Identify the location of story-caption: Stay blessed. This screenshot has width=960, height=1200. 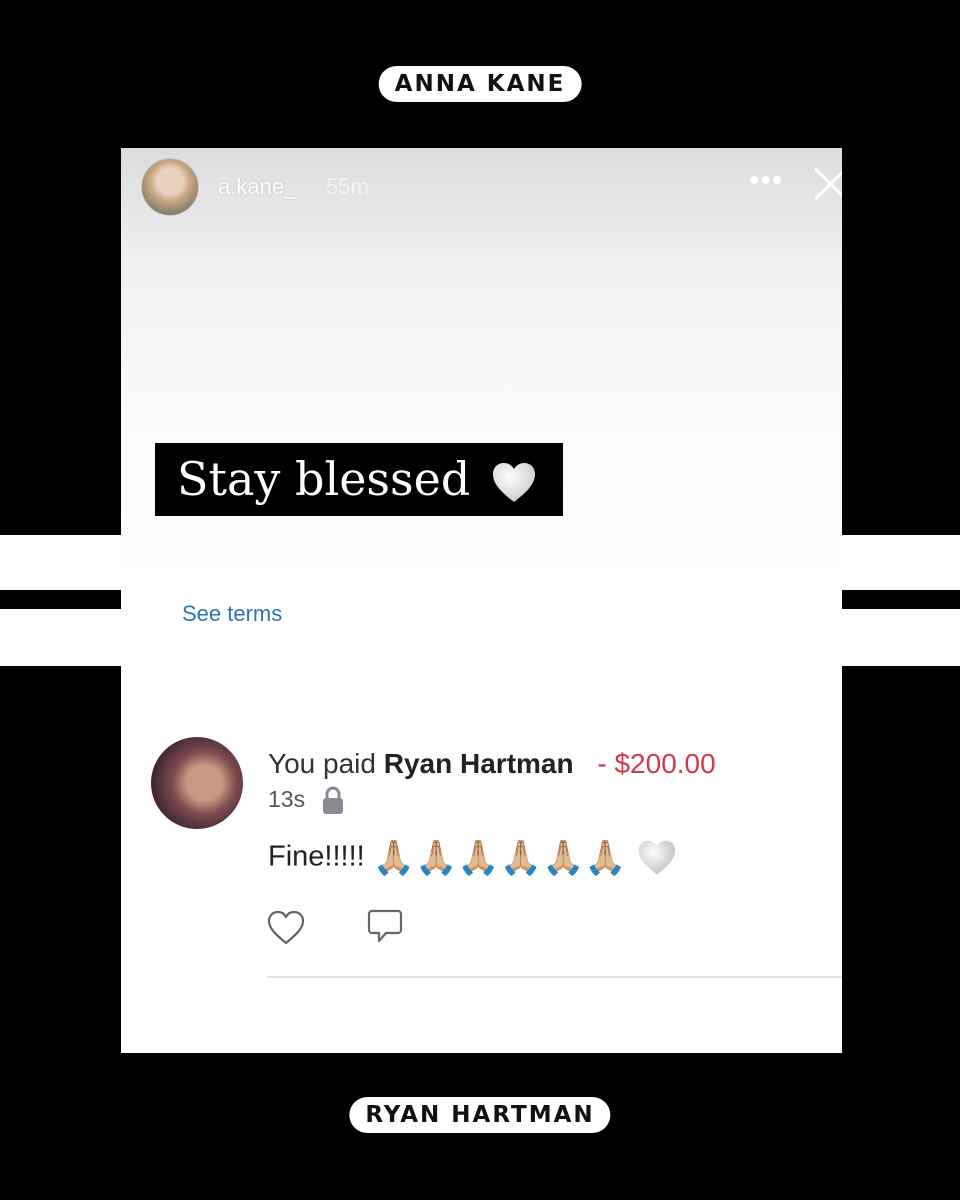
(359, 479).